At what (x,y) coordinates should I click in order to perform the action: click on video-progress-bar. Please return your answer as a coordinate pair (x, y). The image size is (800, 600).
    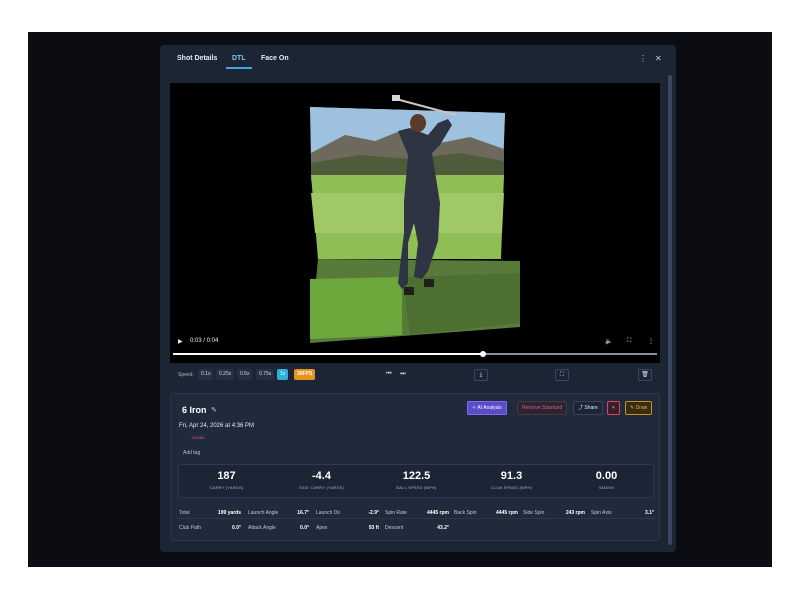
    Looking at the image, I should click on (415, 354).